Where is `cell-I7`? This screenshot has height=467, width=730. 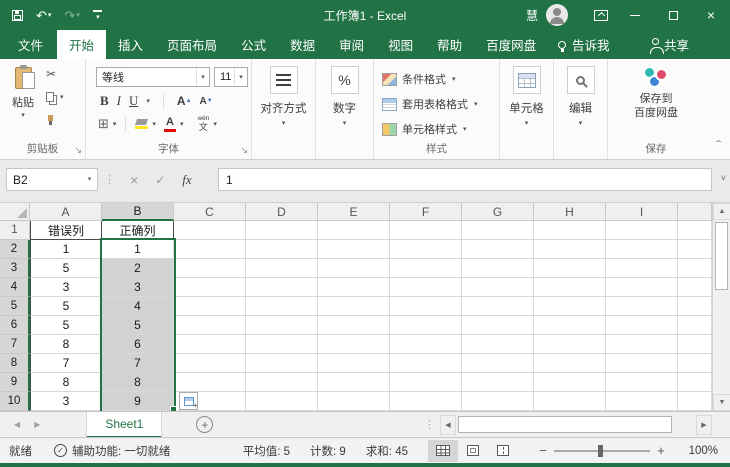
cell-I7 is located at coordinates (642, 344).